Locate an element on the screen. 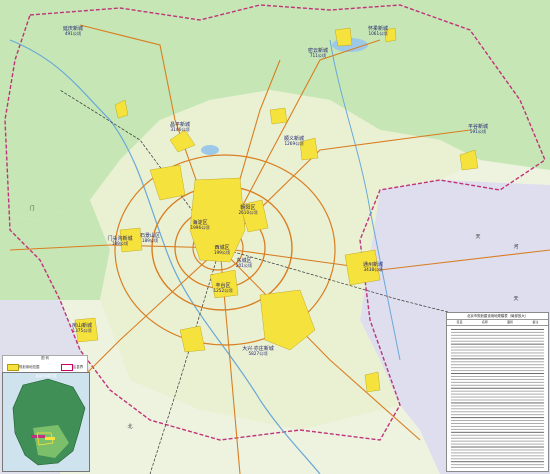 This screenshot has width=550, height=474. legend-title: 图 例 is located at coordinates (45, 358).